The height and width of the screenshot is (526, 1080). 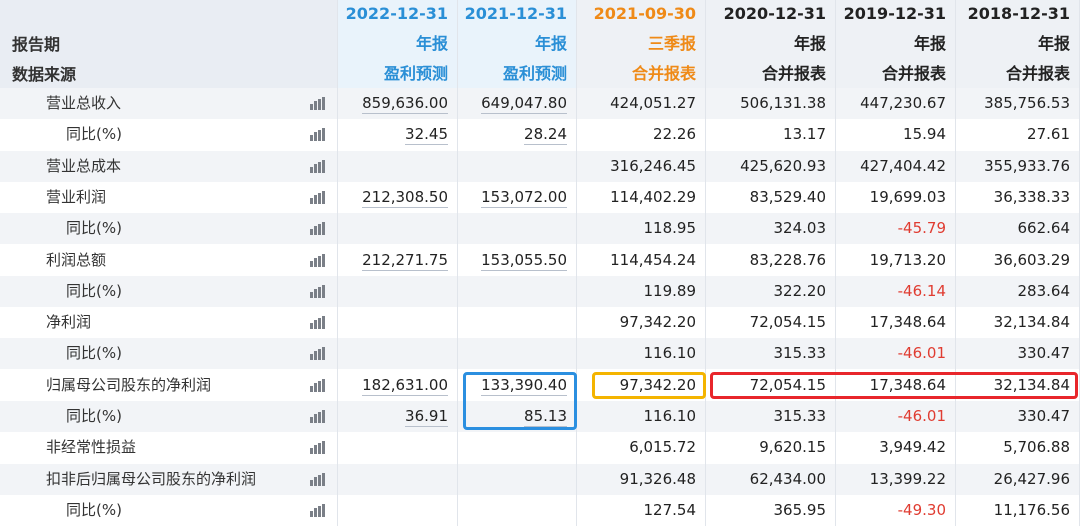 I want to click on column-header-date: 2019-12-31, so click(x=894, y=13).